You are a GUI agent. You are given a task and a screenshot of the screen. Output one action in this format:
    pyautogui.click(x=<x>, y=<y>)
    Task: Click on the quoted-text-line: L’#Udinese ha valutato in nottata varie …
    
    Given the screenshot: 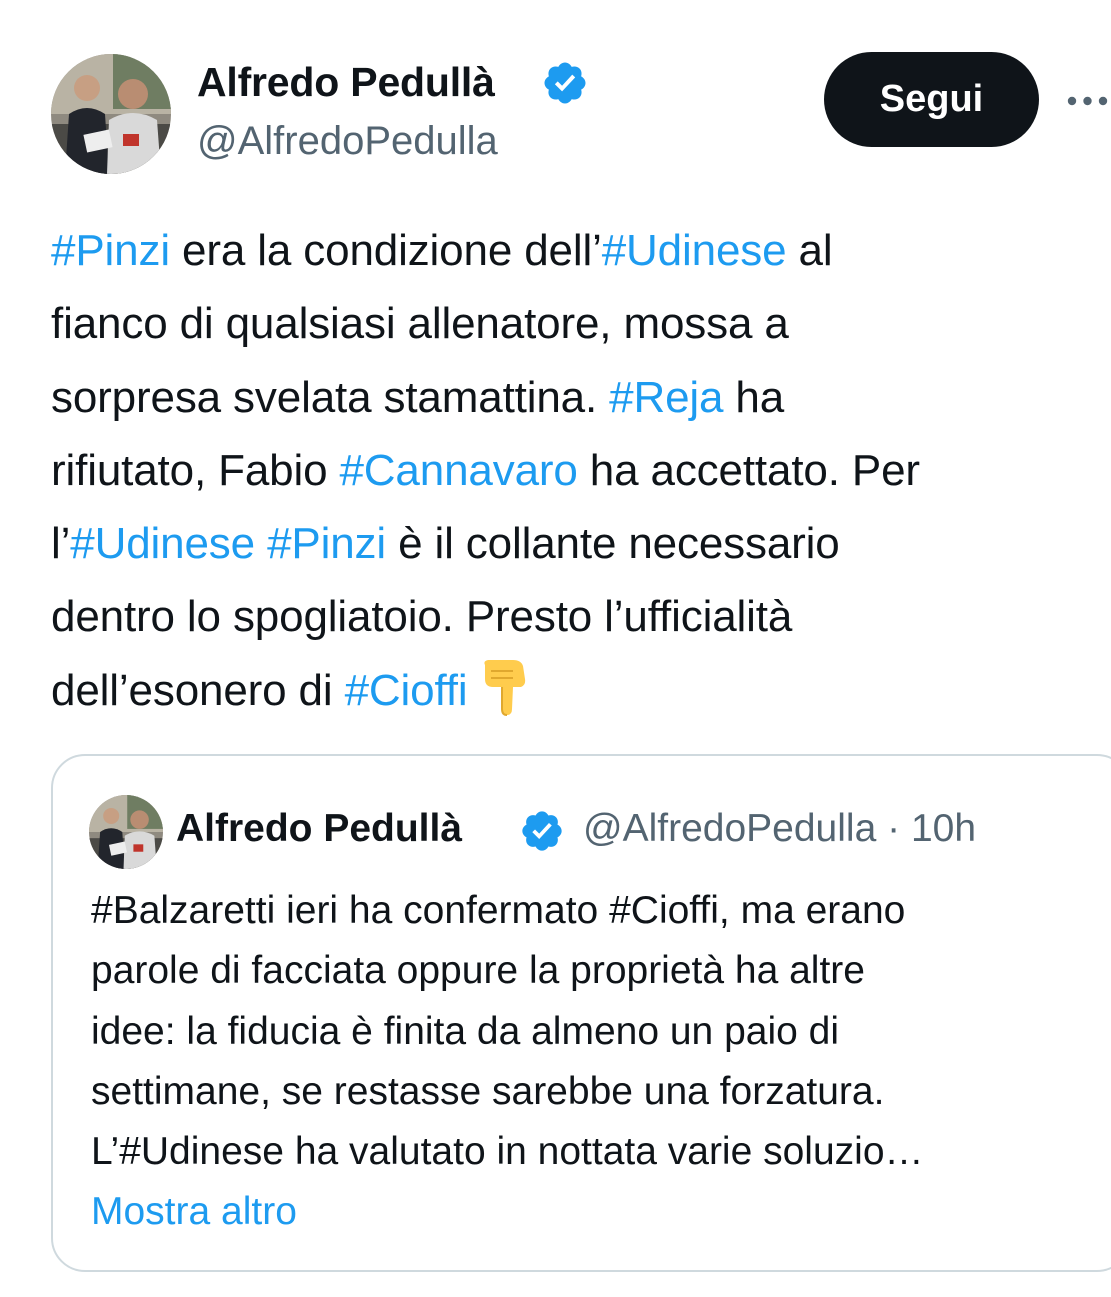 What is the action you would take?
    pyautogui.click(x=507, y=1152)
    